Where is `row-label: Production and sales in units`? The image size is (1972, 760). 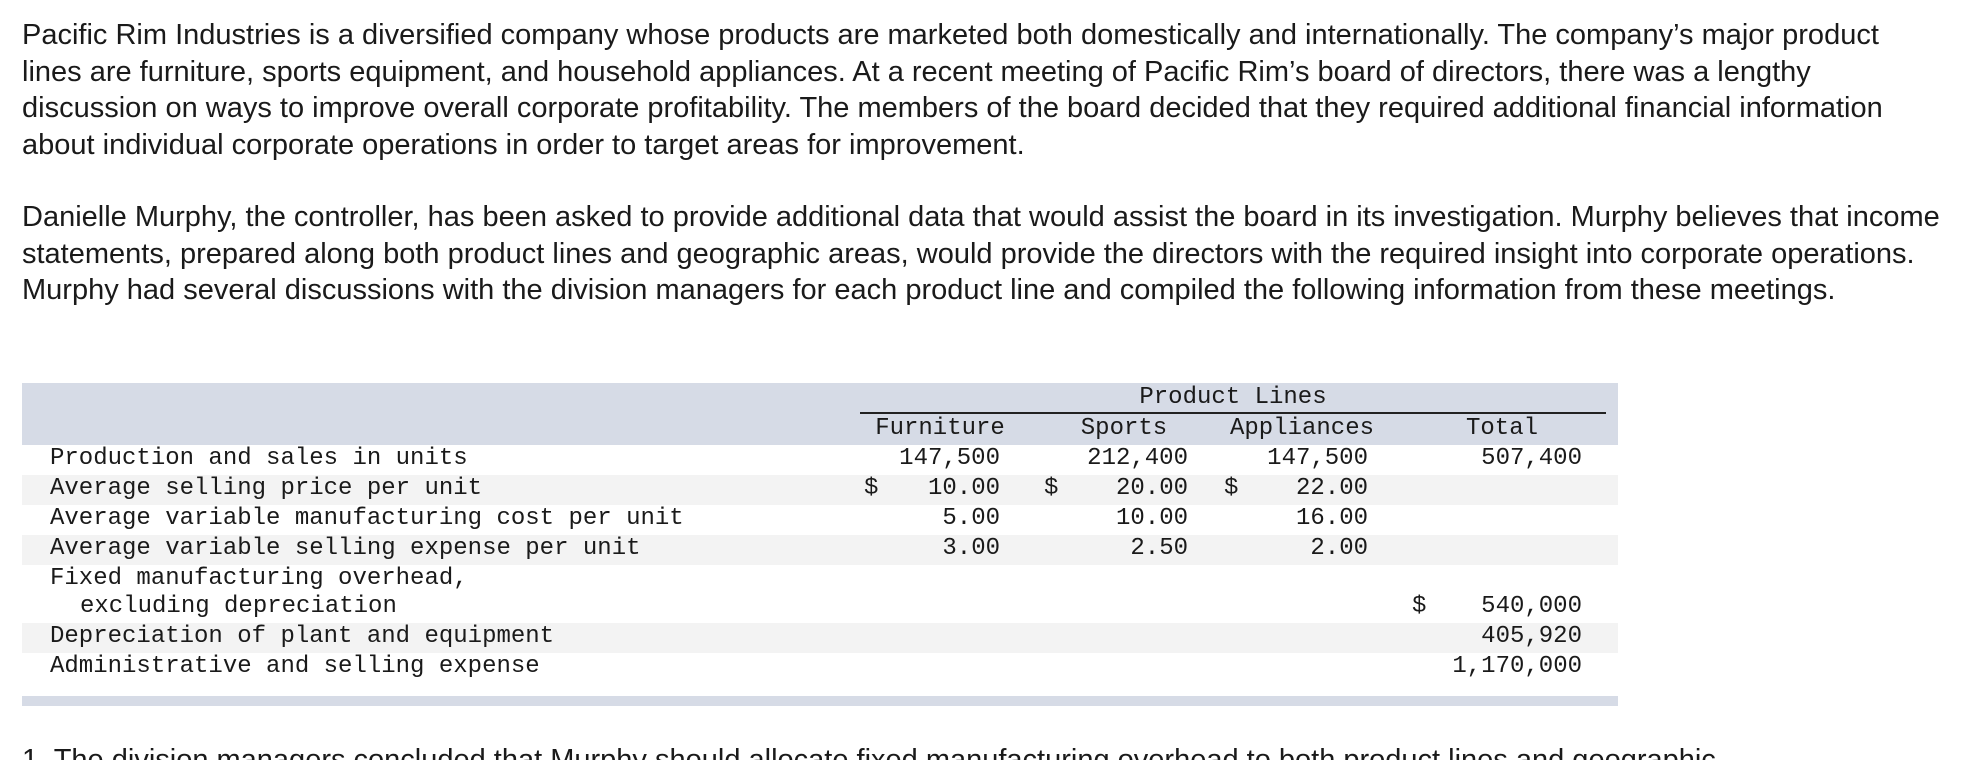
row-label: Production and sales in units is located at coordinates (259, 458).